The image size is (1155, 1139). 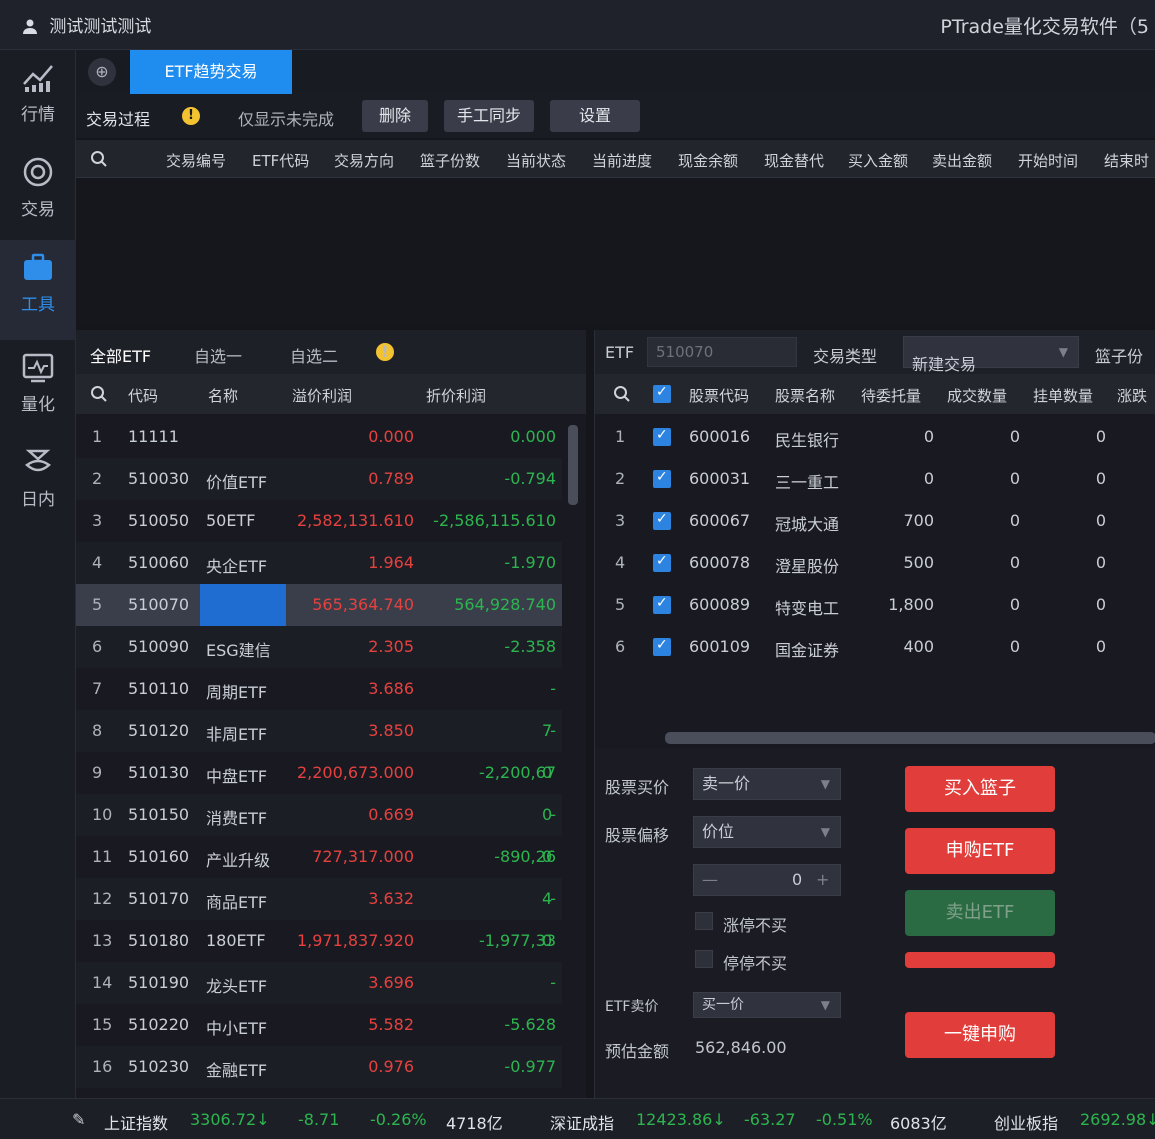 What do you see at coordinates (980, 851) in the screenshot?
I see `subscribe-etf-button: 申购ETF` at bounding box center [980, 851].